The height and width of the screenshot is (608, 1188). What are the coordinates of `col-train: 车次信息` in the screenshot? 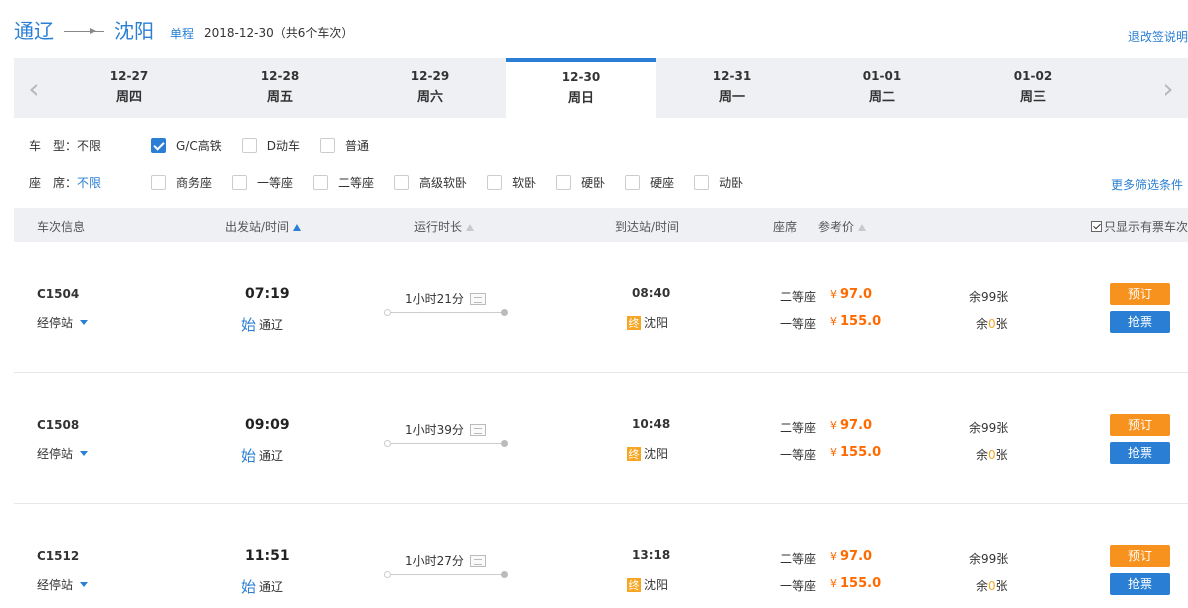 It's located at (61, 227).